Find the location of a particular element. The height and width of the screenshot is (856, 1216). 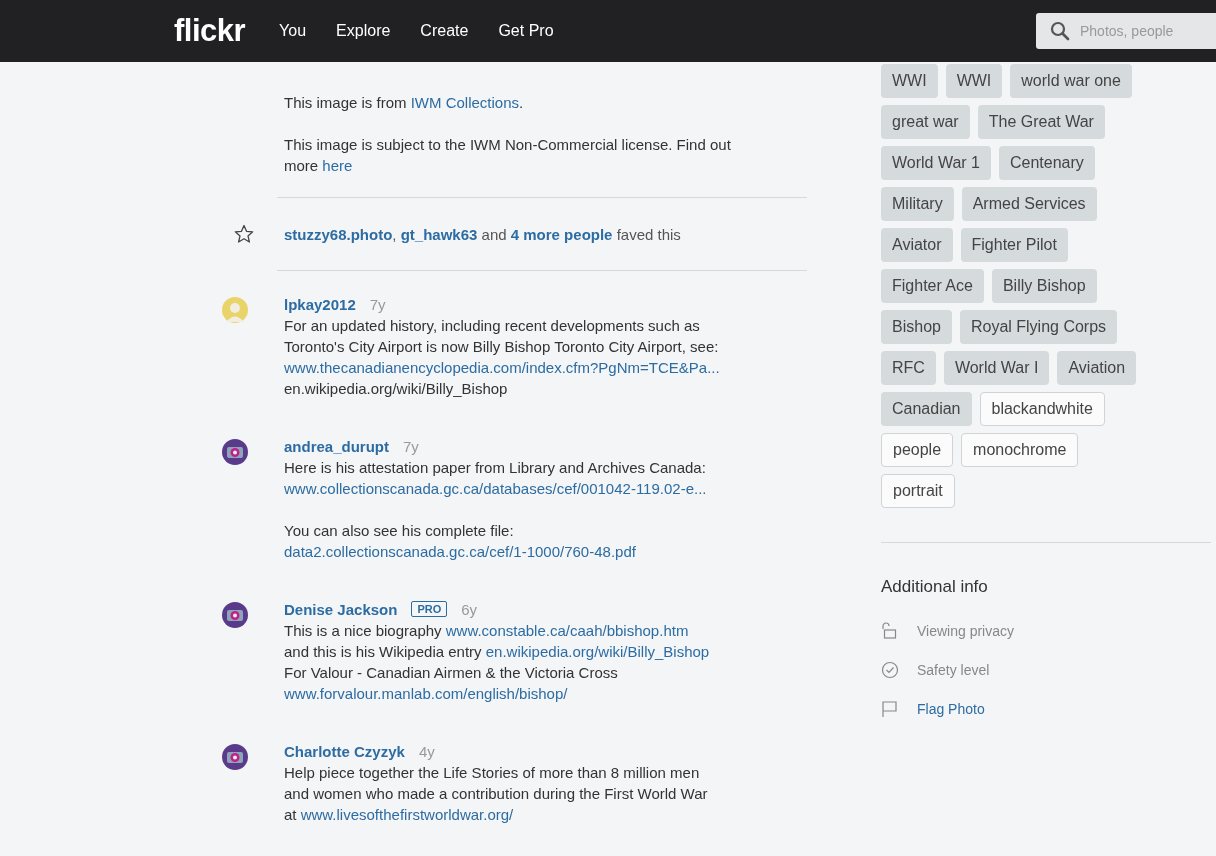

tag: blackandwhite is located at coordinates (1042, 409).